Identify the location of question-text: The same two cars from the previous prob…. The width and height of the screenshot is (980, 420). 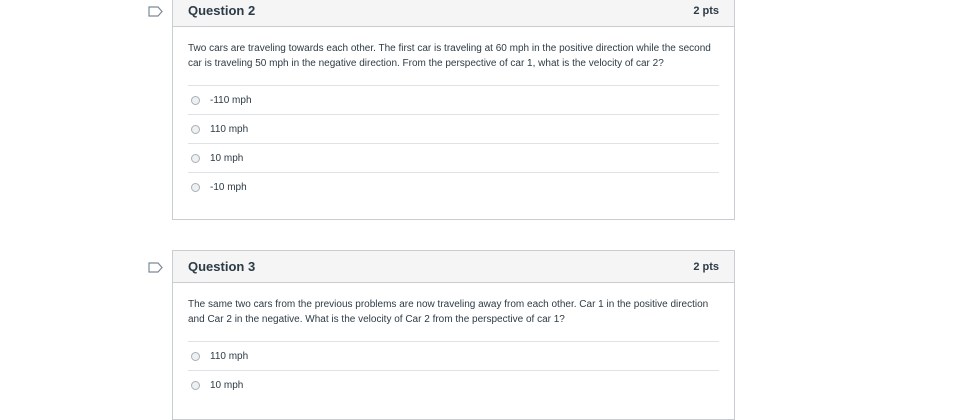
(448, 312).